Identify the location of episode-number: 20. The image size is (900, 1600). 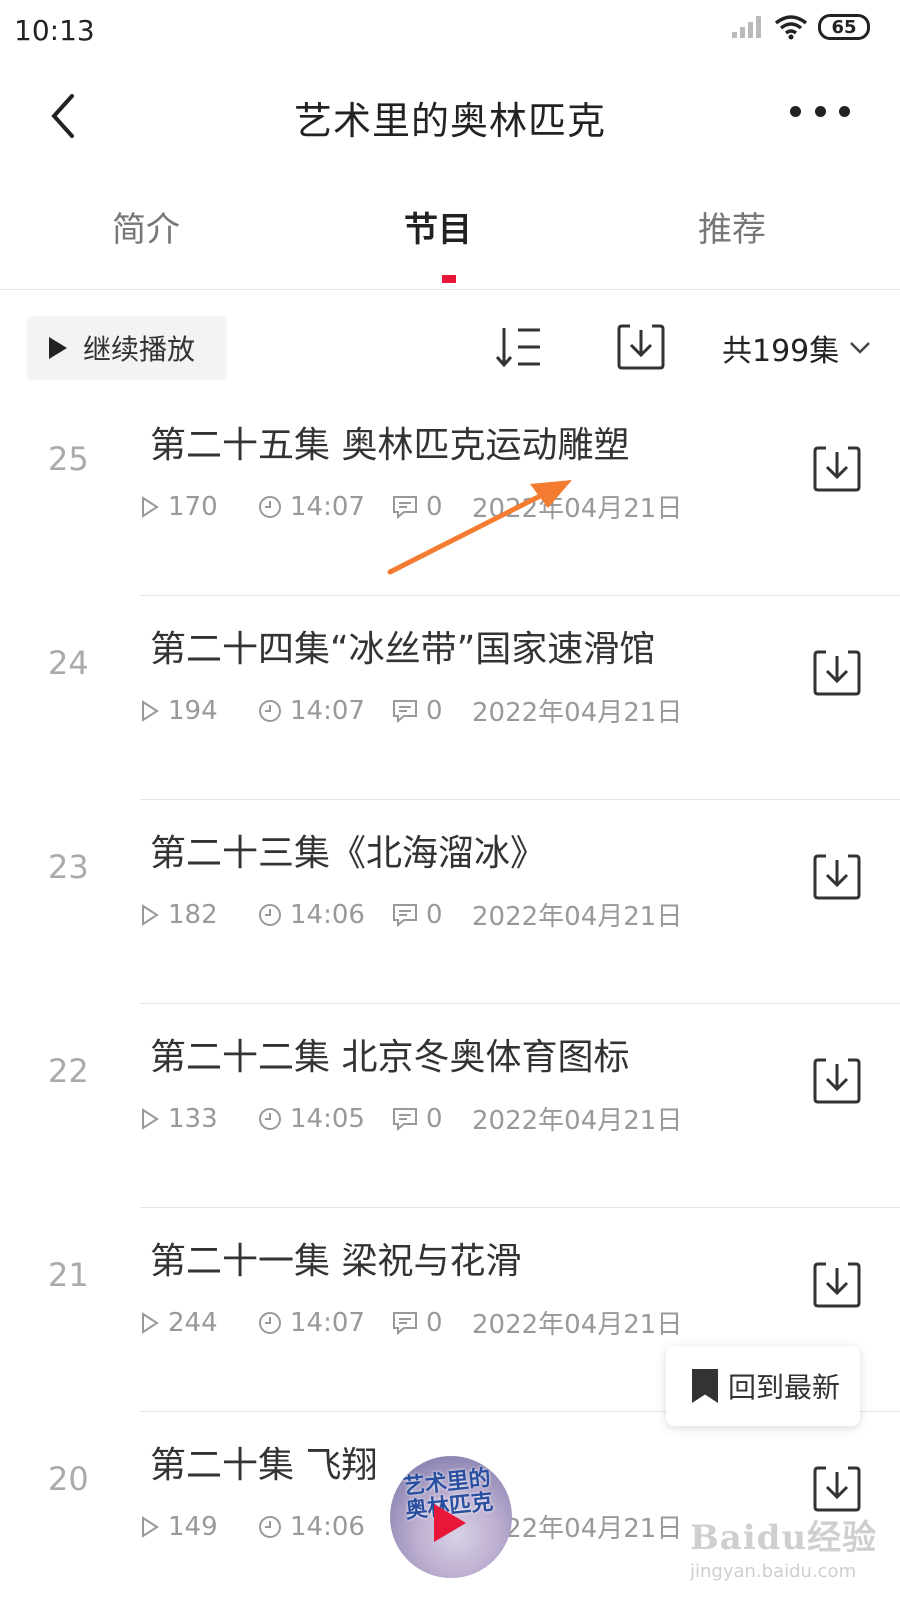
(68, 1479).